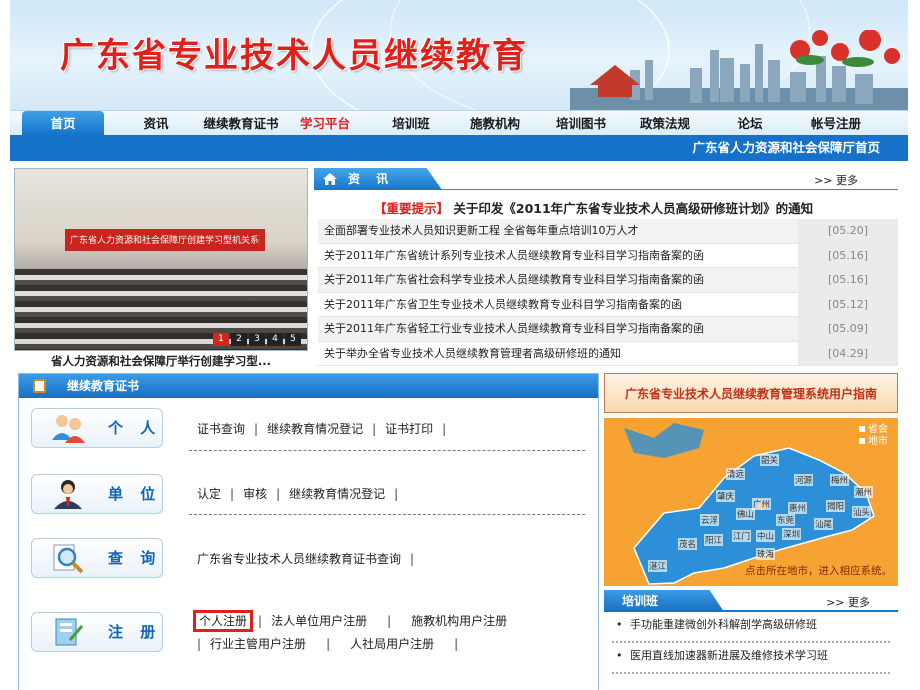 This screenshot has width=920, height=690. I want to click on news-item-date: [05.12], so click(848, 304).